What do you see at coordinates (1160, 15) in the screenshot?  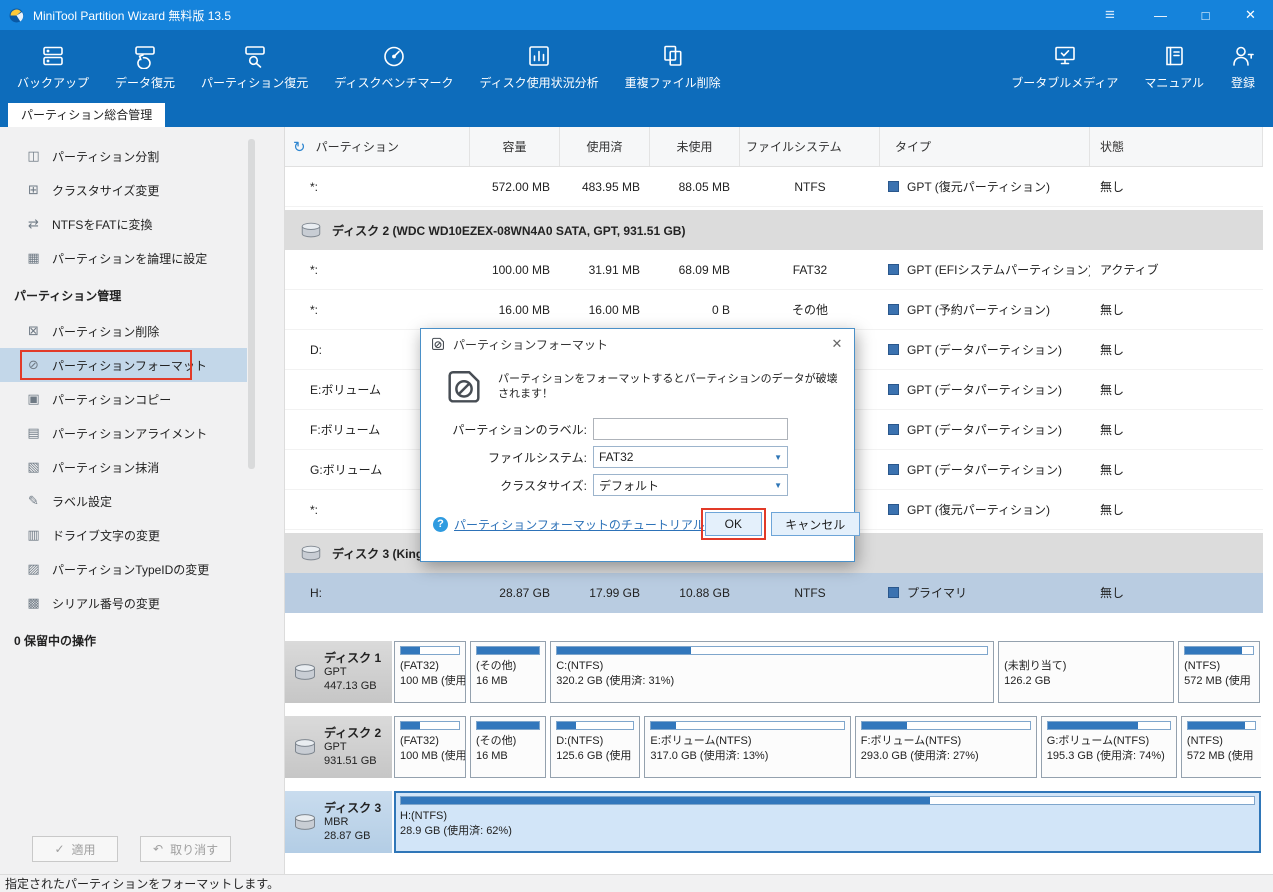 I see `minimize-button: —` at bounding box center [1160, 15].